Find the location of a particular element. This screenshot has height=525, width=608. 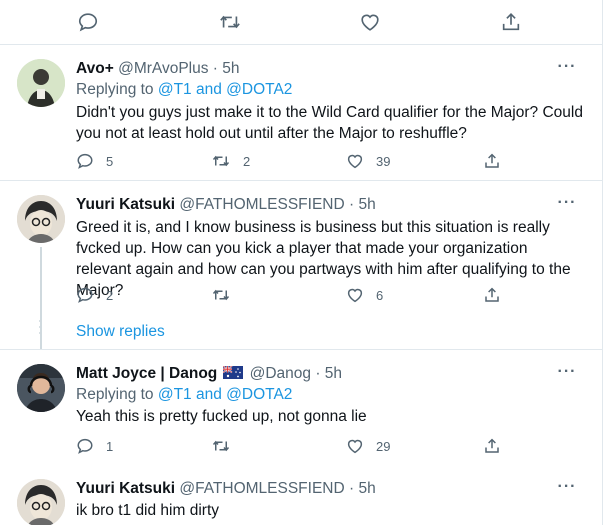

thread-dots is located at coordinates (41, 329).